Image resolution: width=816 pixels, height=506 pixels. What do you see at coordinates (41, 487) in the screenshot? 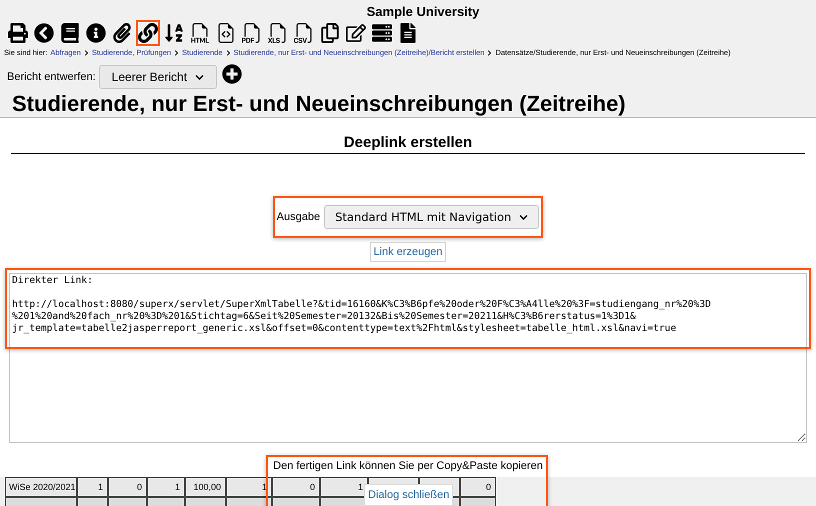
I see `table-cell: WiSe 2020/2021` at bounding box center [41, 487].